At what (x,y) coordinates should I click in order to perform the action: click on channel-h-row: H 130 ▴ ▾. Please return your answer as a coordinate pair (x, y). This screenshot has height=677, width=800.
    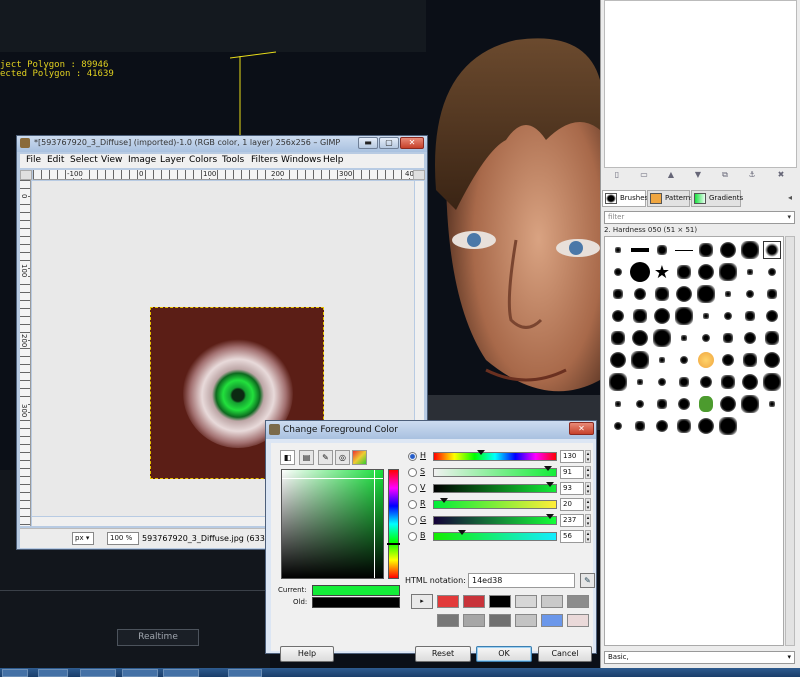
    Looking at the image, I should click on (499, 457).